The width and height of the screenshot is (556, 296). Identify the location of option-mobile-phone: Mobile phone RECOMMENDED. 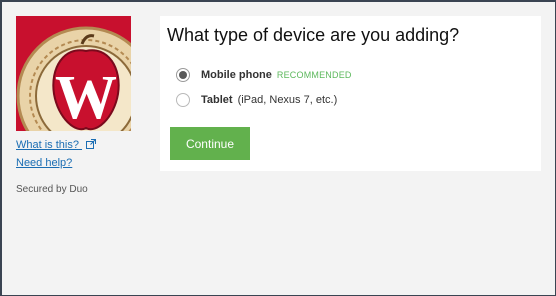
(264, 75).